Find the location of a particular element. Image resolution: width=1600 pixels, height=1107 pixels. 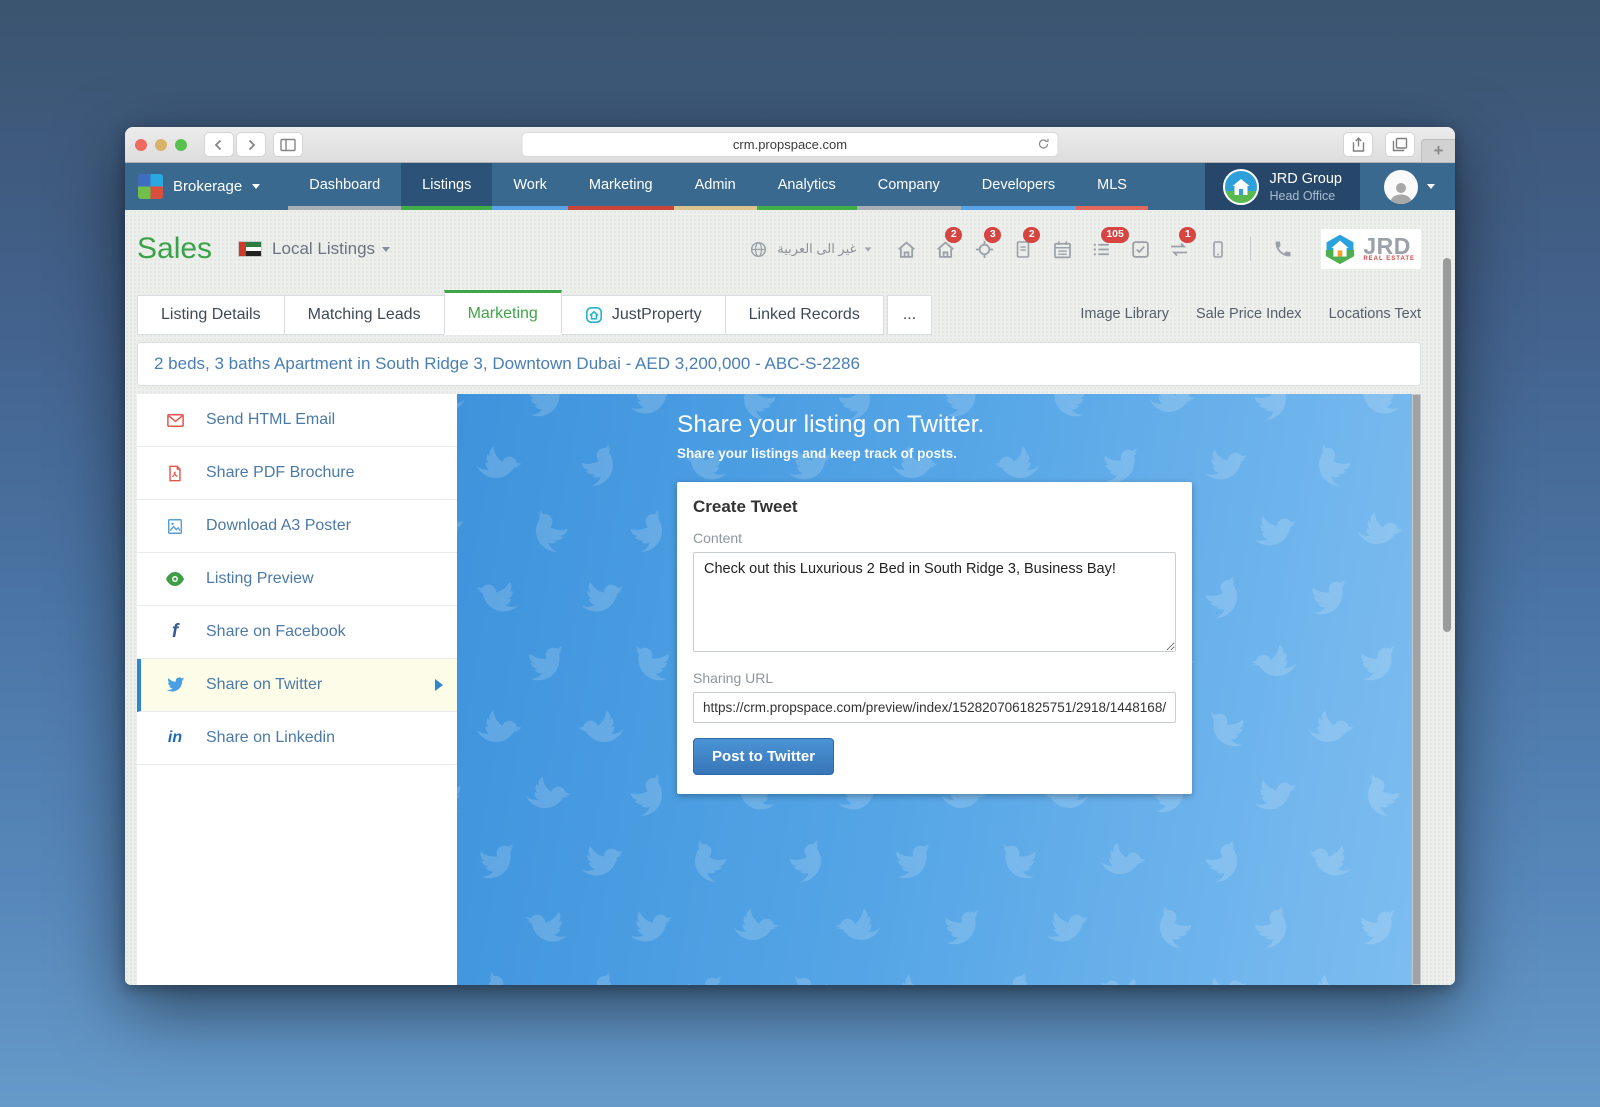

menu-item-share-on-linkedin: in Share on Linkedin is located at coordinates (297, 738).